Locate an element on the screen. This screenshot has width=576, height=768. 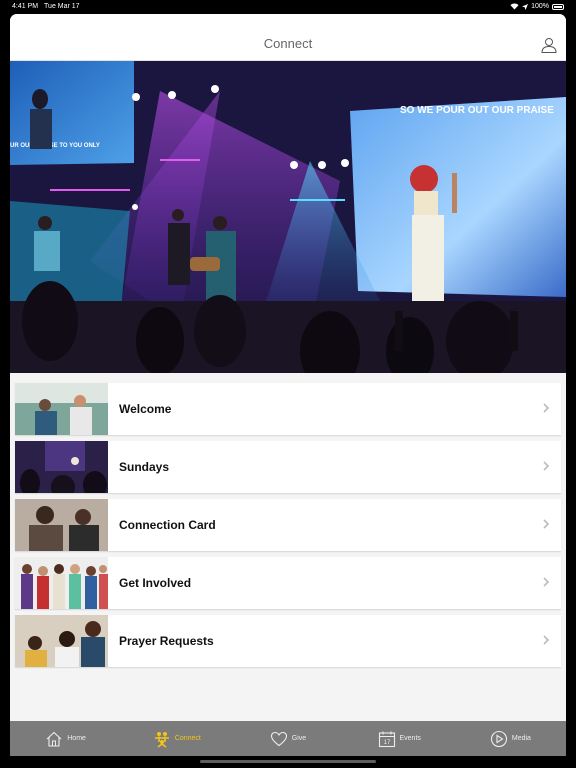
people-icon is located at coordinates (161, 739).